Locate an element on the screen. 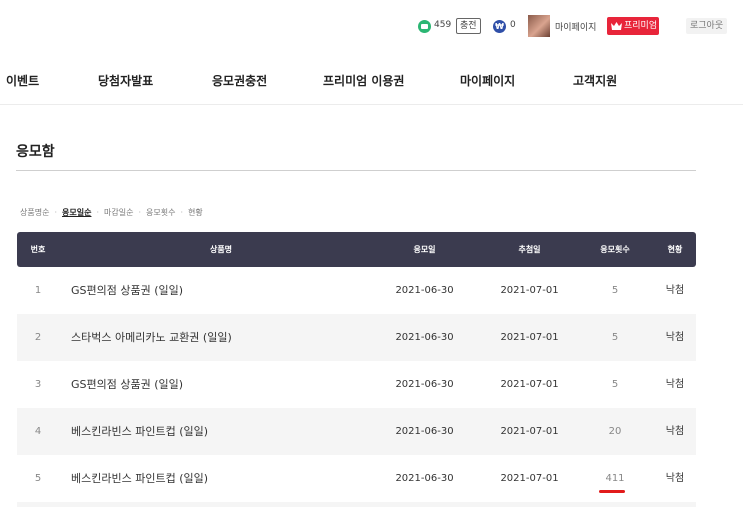 The height and width of the screenshot is (507, 743). coin-count: 459 is located at coordinates (443, 25).